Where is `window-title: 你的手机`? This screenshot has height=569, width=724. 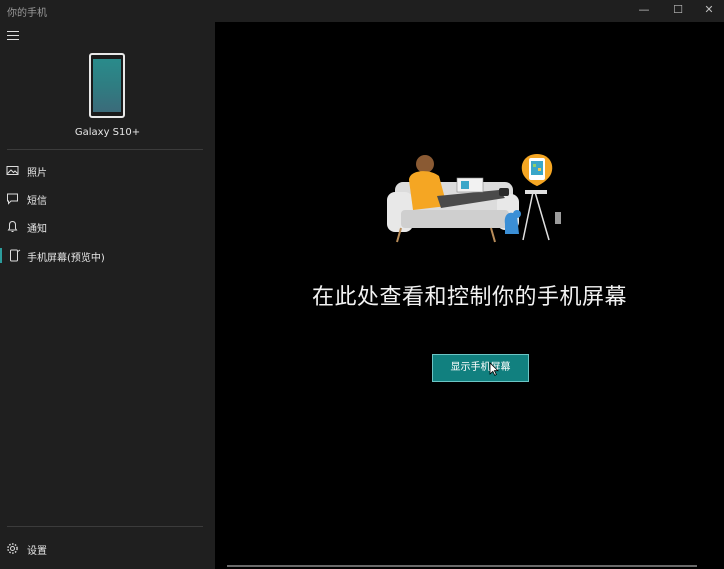
window-title: 你的手机 is located at coordinates (27, 13).